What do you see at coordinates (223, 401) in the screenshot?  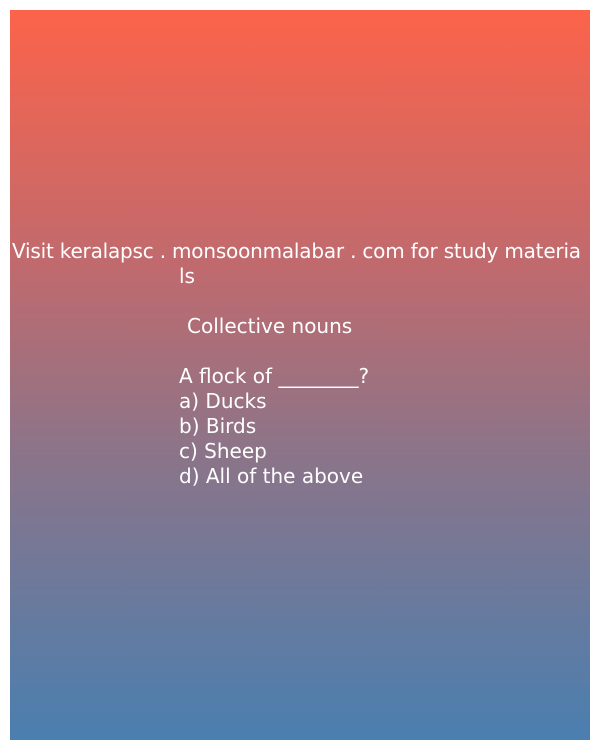 I see `option-a: a) Ducks` at bounding box center [223, 401].